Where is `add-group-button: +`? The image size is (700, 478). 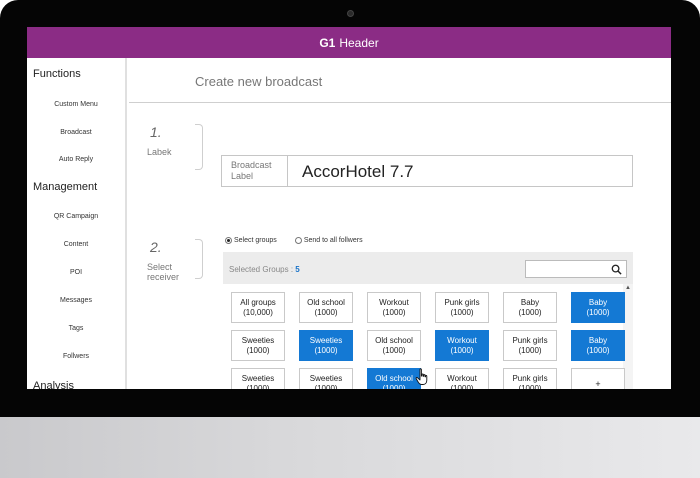 add-group-button: + is located at coordinates (598, 378).